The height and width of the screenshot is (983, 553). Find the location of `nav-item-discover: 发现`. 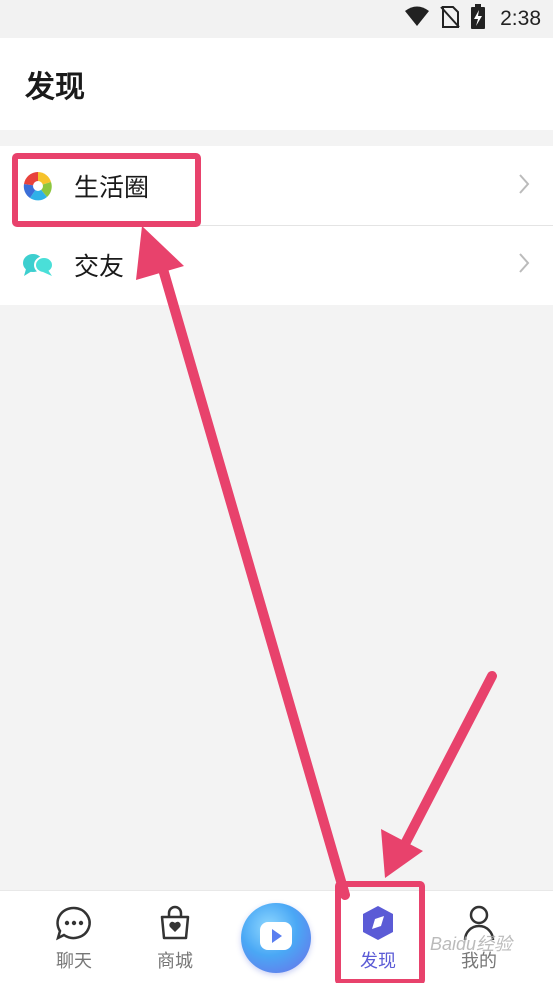

nav-item-discover: 发现 is located at coordinates (378, 937).